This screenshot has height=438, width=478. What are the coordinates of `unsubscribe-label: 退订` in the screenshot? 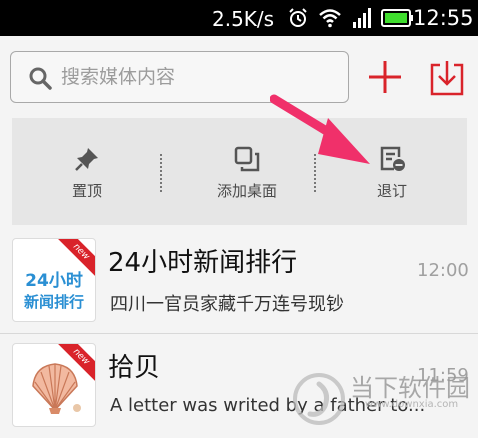 It's located at (391, 191).